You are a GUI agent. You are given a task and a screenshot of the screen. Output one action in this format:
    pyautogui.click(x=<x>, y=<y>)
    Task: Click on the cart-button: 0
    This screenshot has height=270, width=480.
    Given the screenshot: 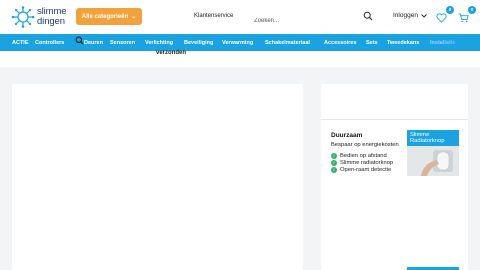 What is the action you would take?
    pyautogui.click(x=467, y=15)
    